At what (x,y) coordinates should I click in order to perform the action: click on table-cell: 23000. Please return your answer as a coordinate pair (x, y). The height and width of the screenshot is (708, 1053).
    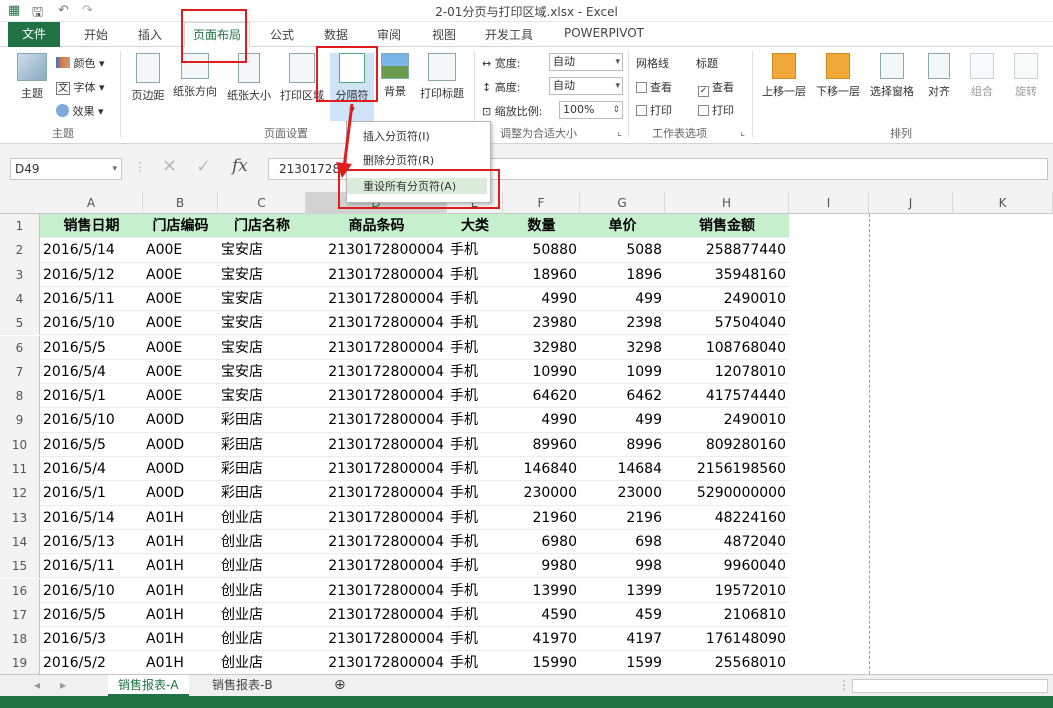
    Looking at the image, I should click on (622, 493).